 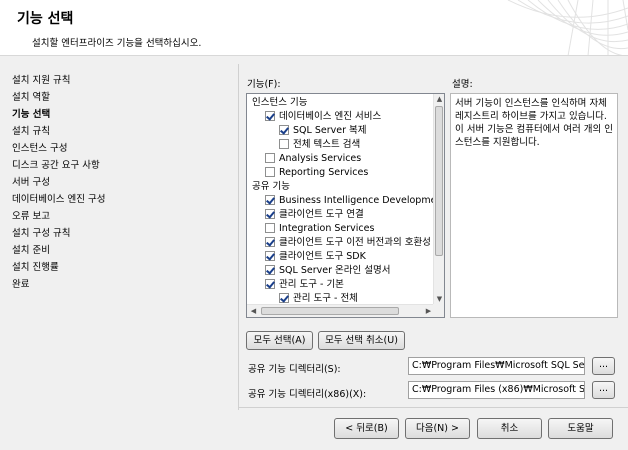 What do you see at coordinates (122, 148) in the screenshot?
I see `step-instance-configuration: 인스턴스 구성` at bounding box center [122, 148].